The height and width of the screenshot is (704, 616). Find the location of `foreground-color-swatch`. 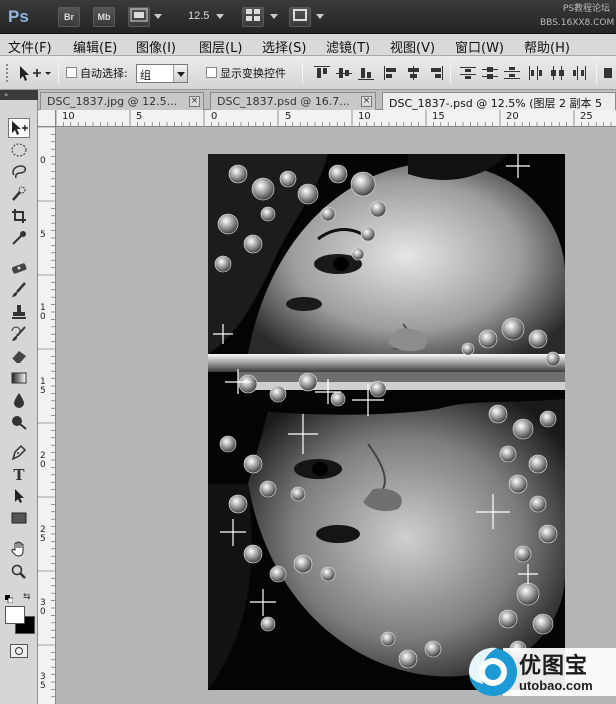

foreground-color-swatch is located at coordinates (15, 615).